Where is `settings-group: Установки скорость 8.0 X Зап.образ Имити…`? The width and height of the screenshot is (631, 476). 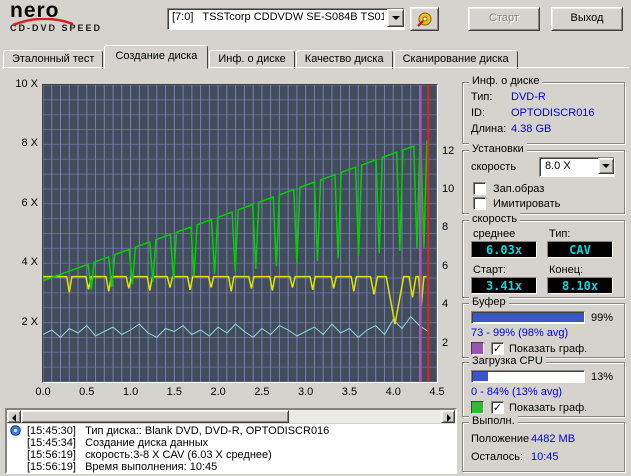 settings-group: Установки скорость 8.0 X Зап.образ Имити… is located at coordinates (543, 178).